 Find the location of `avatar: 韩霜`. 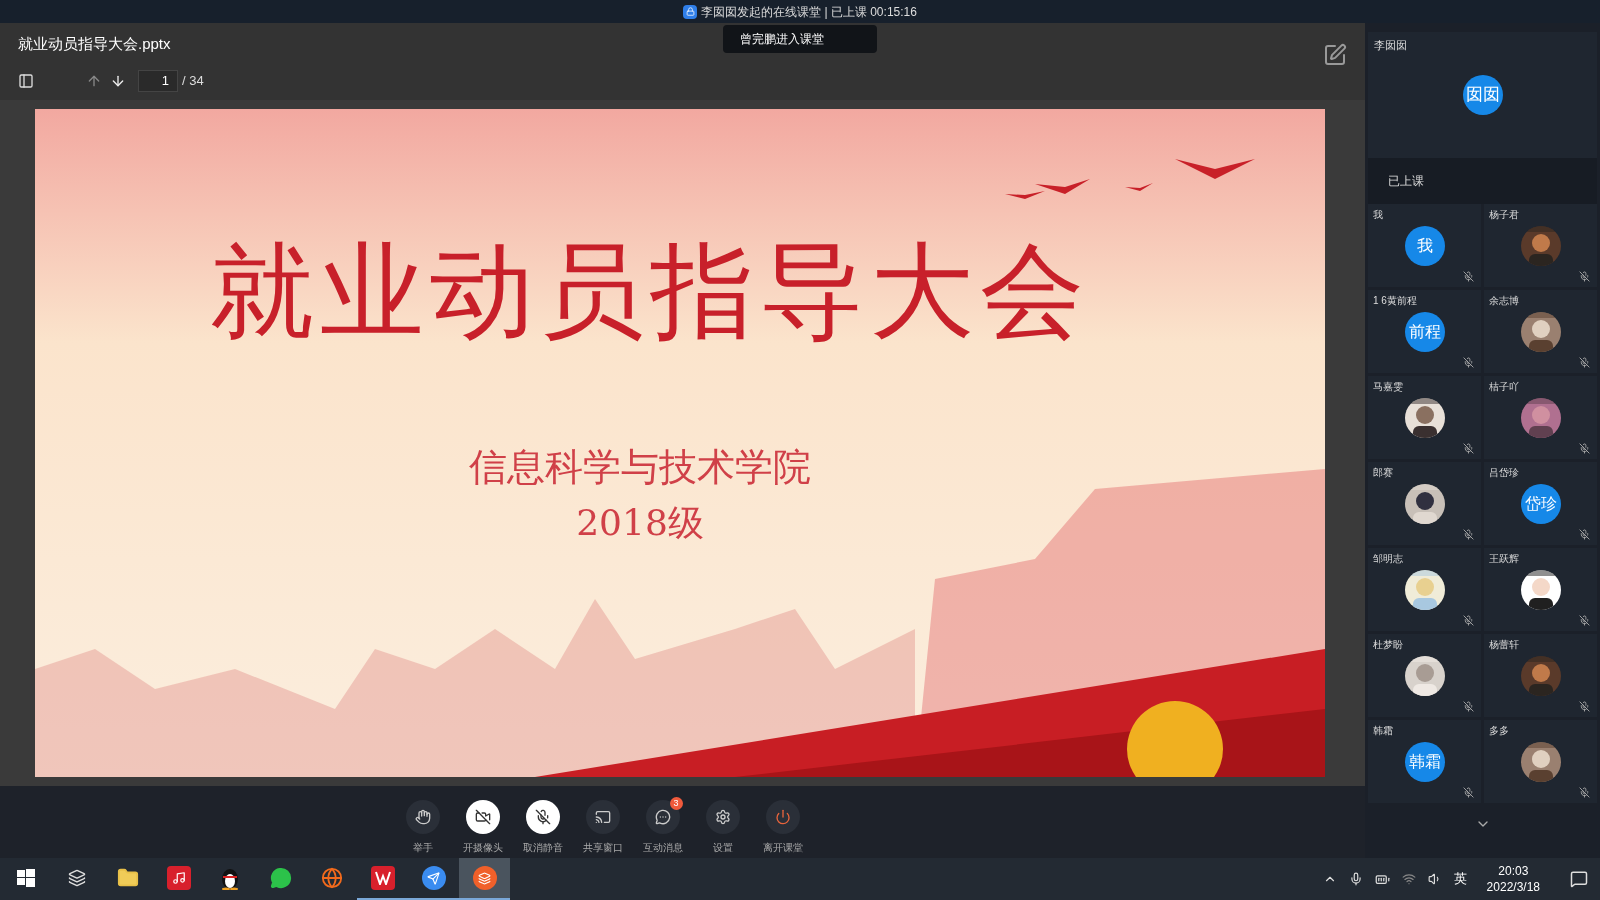

avatar: 韩霜 is located at coordinates (1424, 761).